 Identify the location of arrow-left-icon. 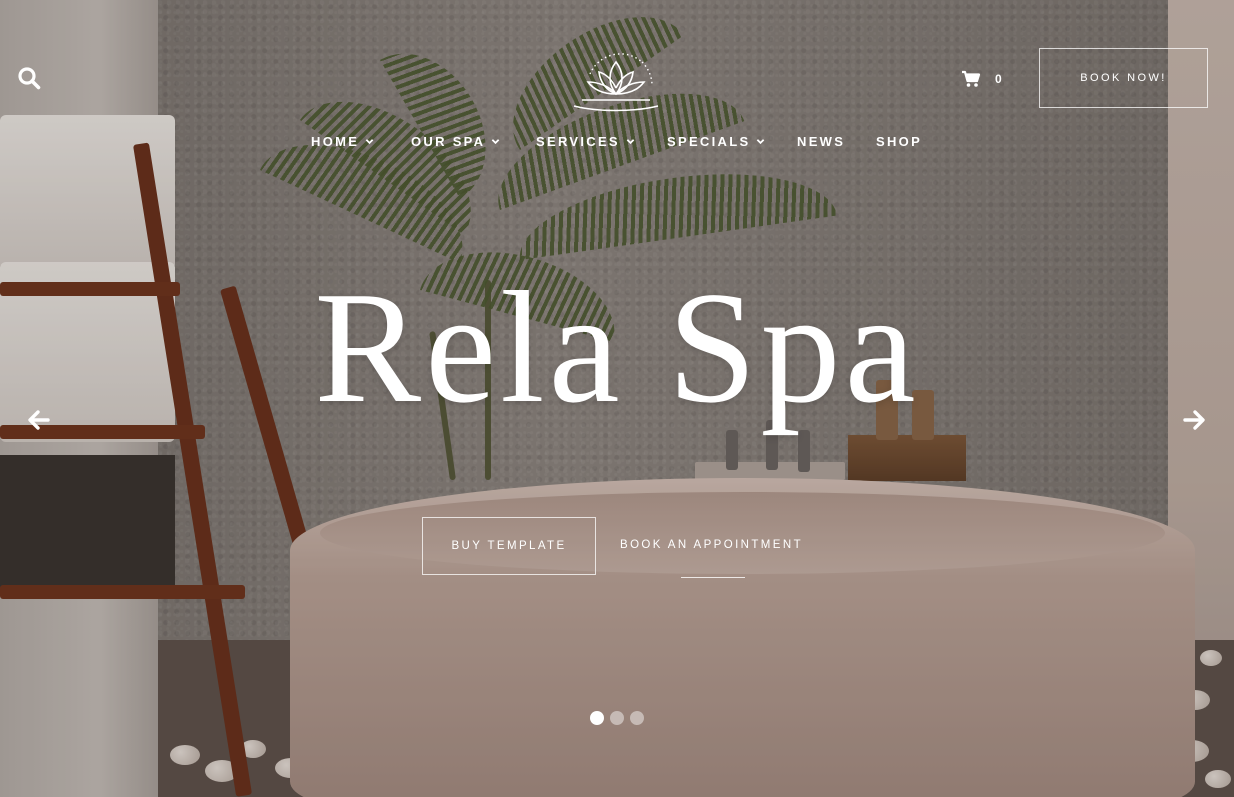
(39, 420).